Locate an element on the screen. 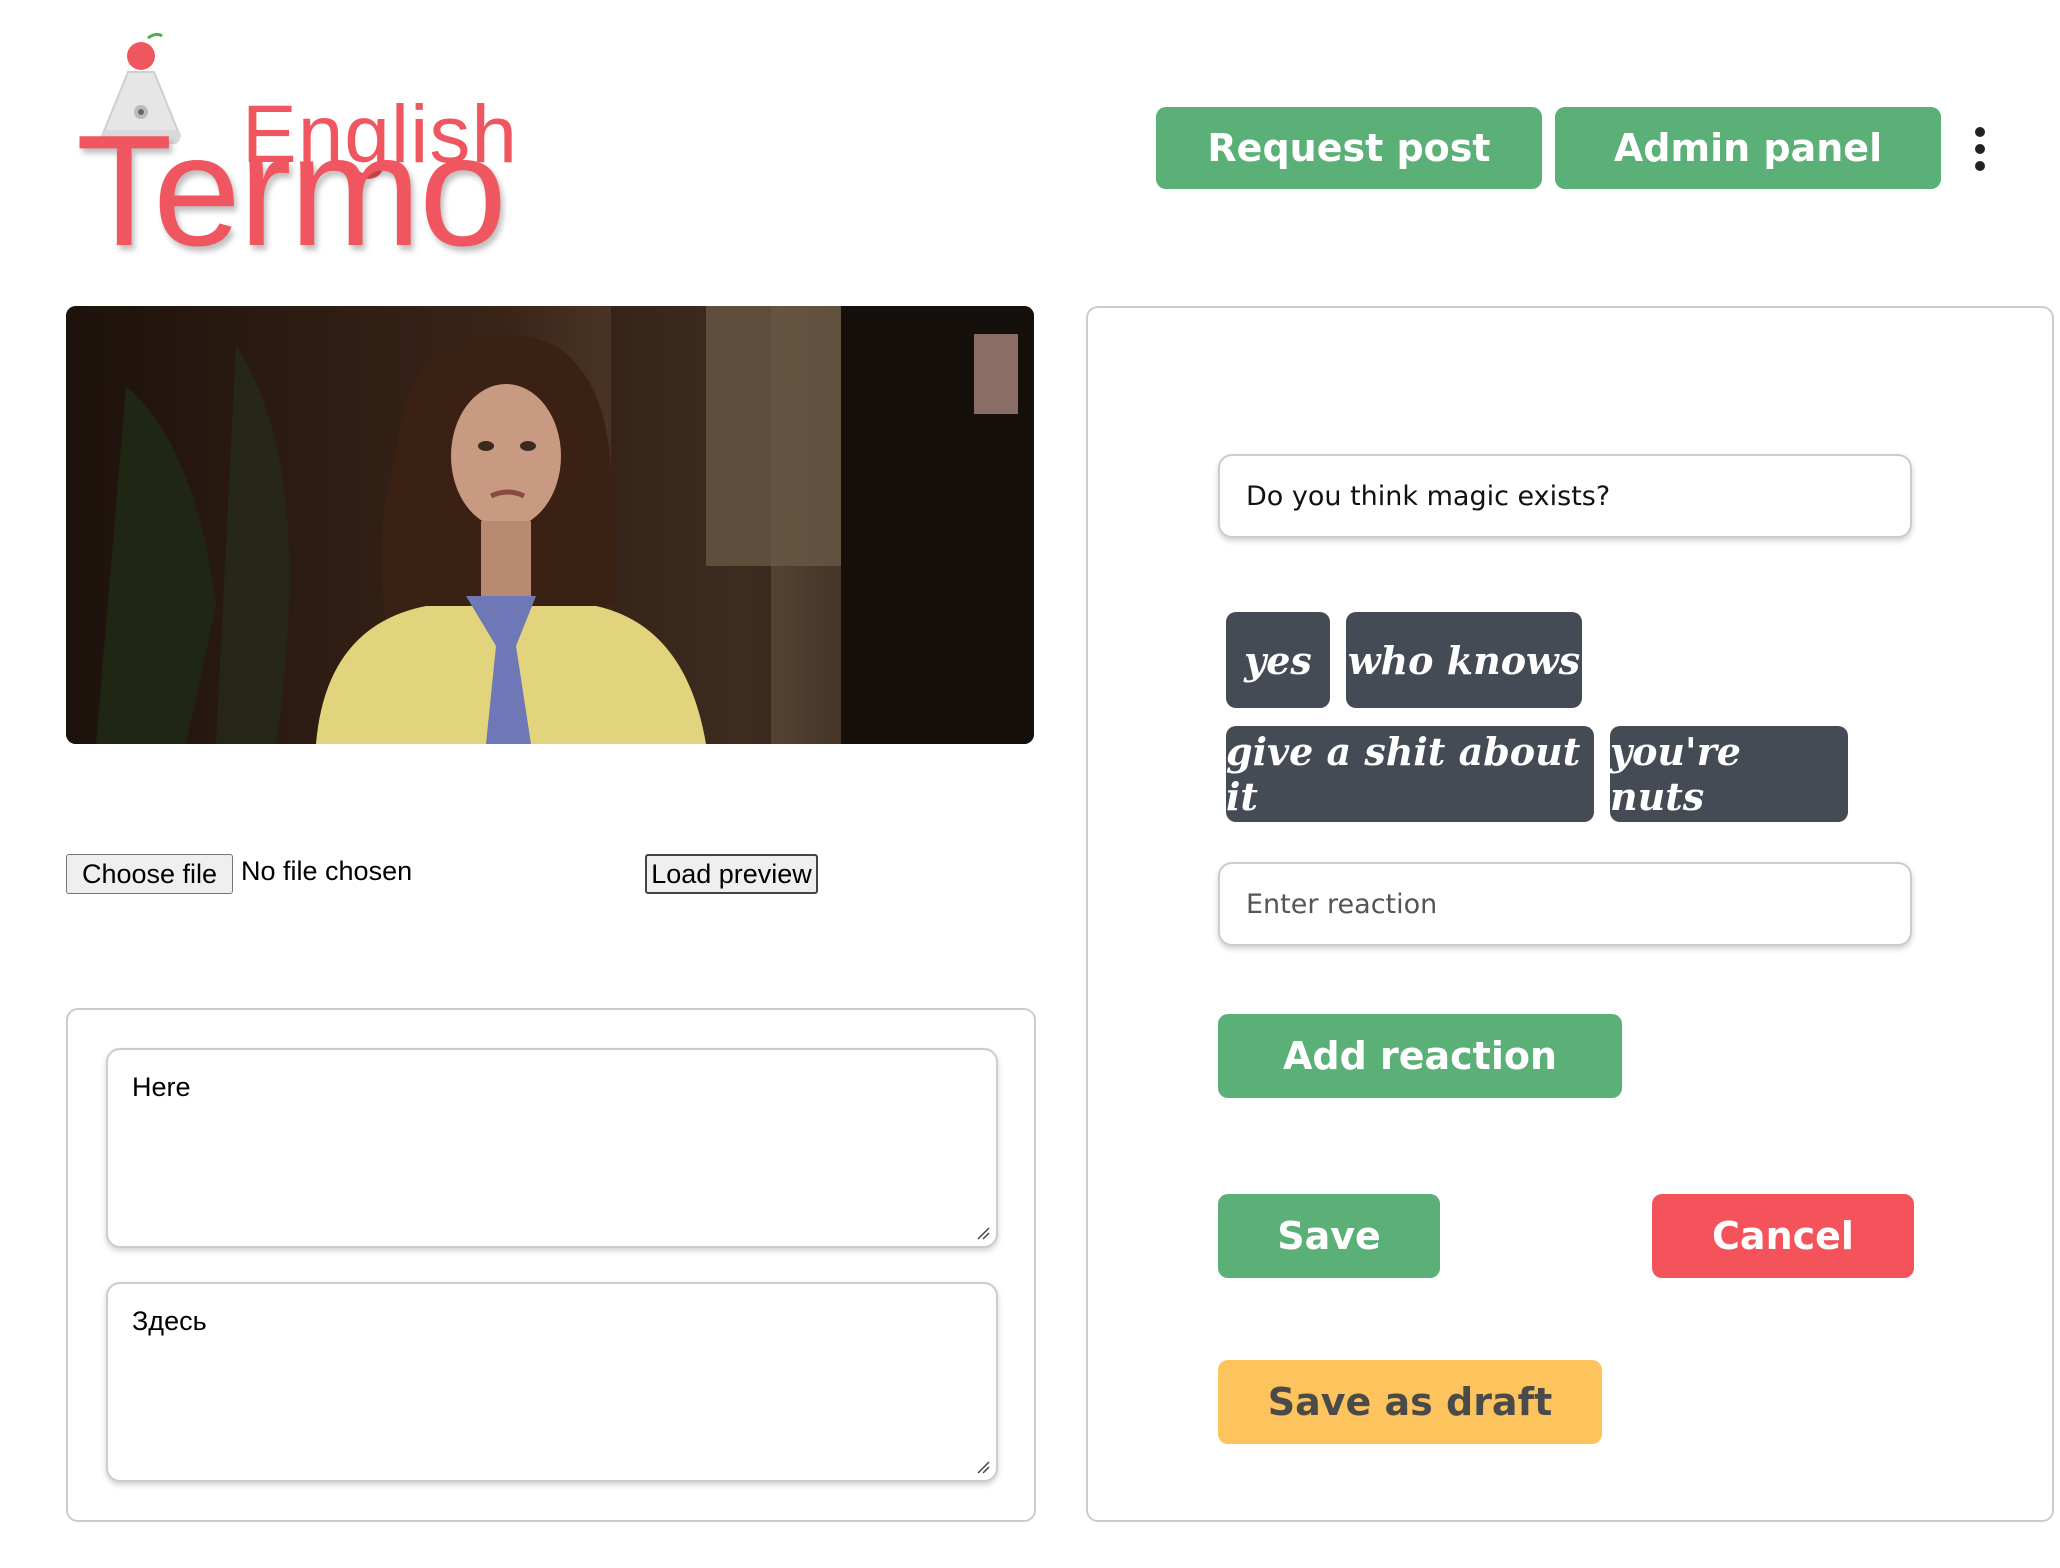  logo: English Termo is located at coordinates (288, 145).